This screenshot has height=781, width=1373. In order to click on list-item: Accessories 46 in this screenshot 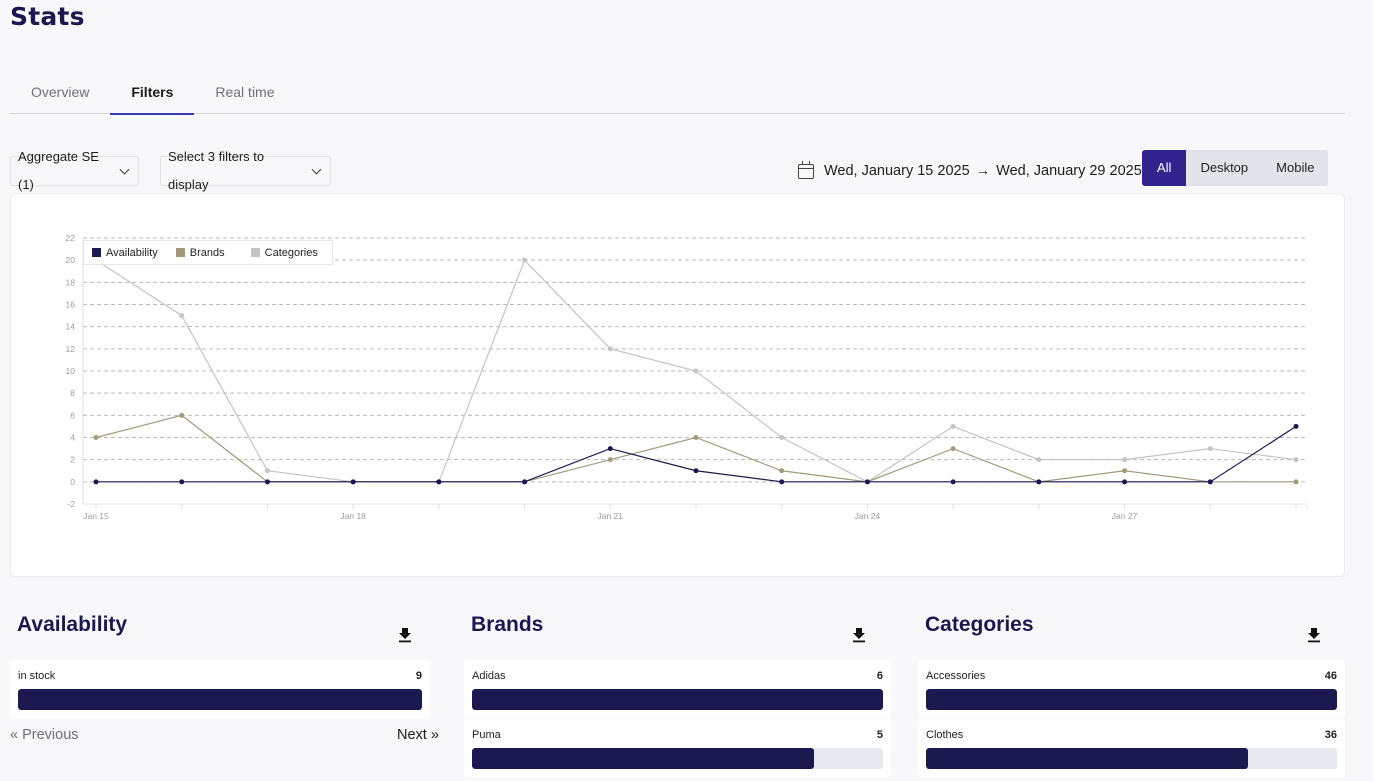, I will do `click(1131, 689)`.